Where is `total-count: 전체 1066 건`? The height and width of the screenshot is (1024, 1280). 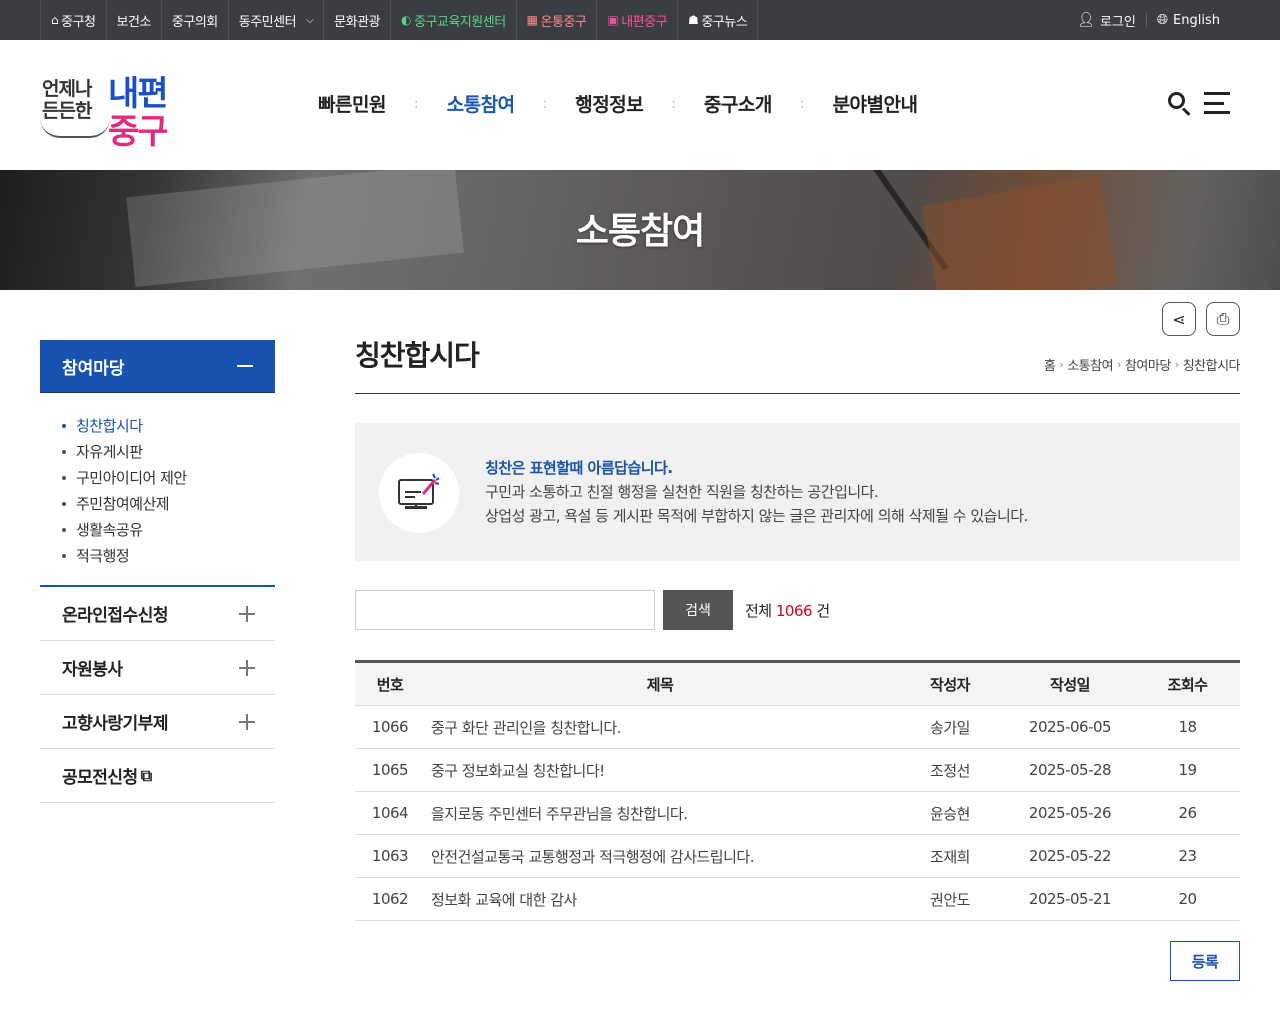
total-count: 전체 1066 건 is located at coordinates (787, 610).